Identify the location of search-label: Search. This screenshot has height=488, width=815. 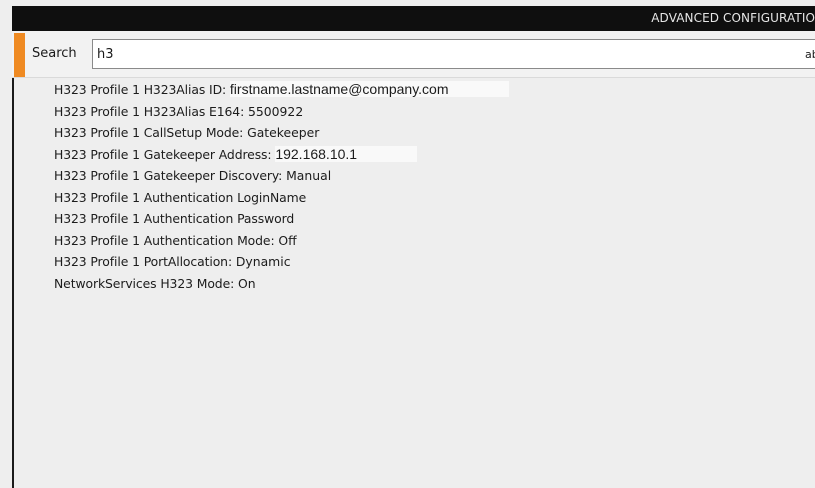
(54, 53).